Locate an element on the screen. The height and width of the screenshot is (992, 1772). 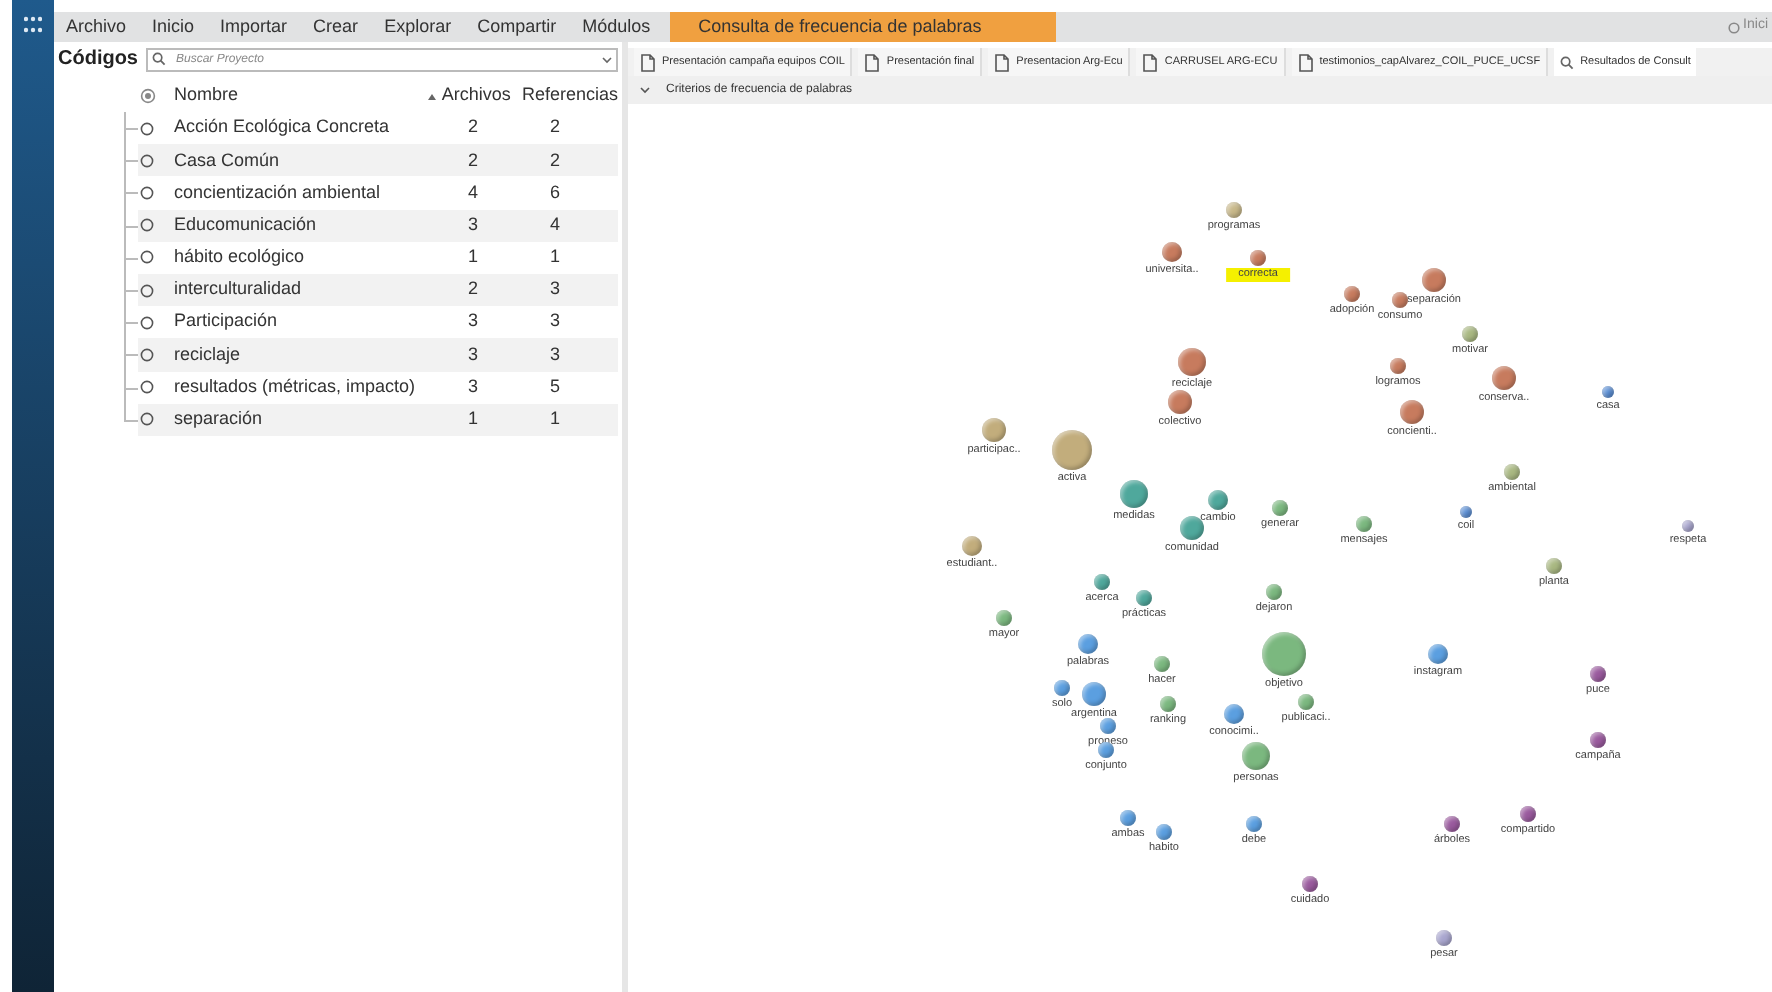
code-row: Educomunicación 3 4 is located at coordinates (378, 225).